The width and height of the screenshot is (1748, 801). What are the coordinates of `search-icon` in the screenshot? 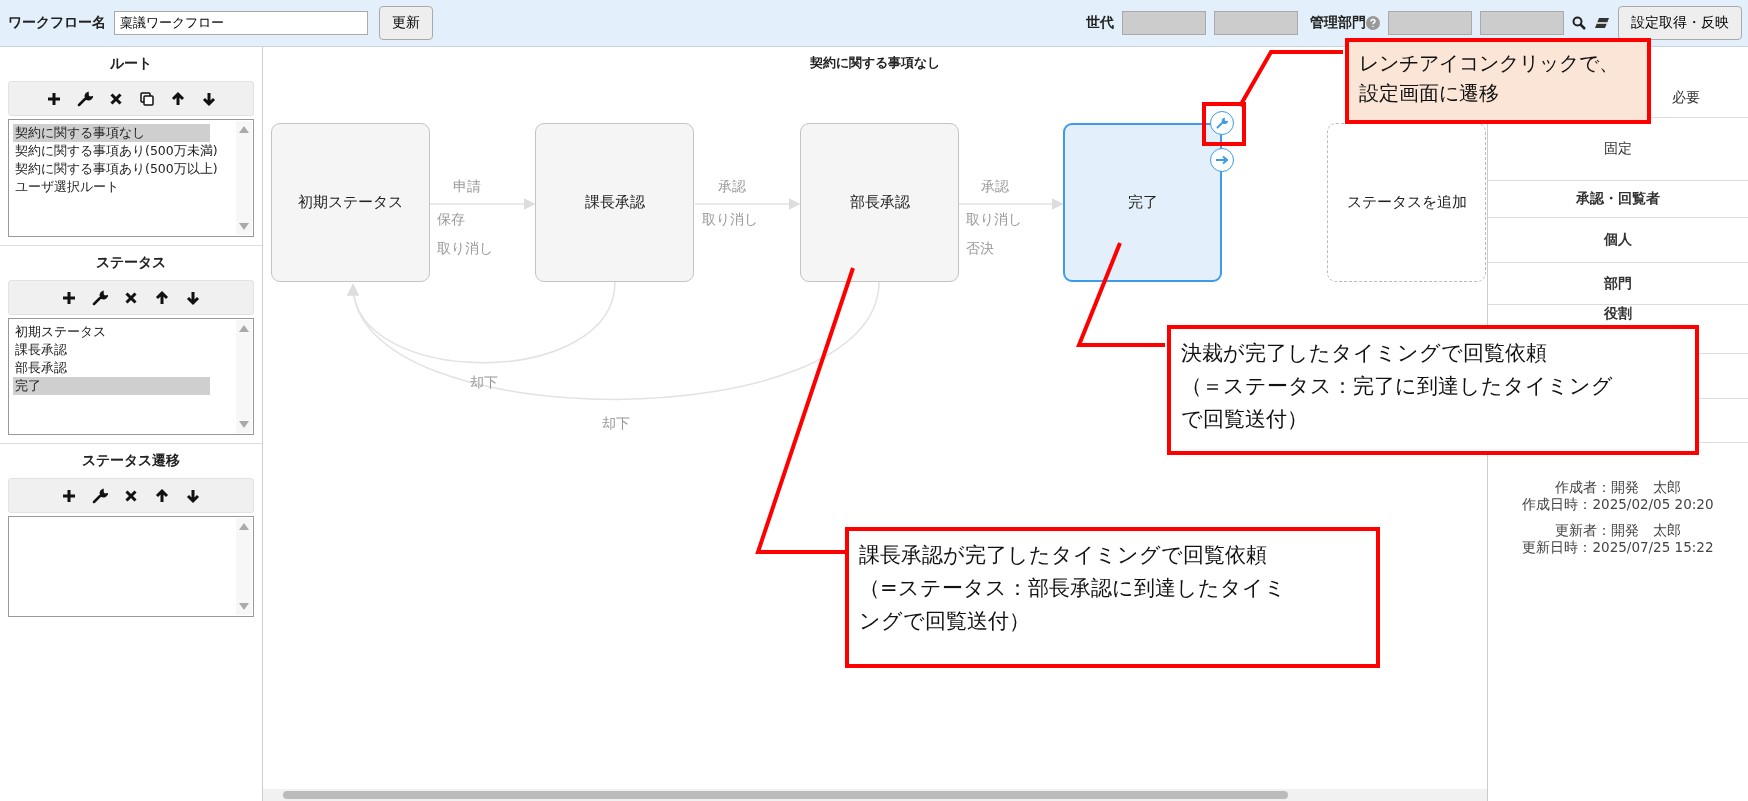 It's located at (1579, 23).